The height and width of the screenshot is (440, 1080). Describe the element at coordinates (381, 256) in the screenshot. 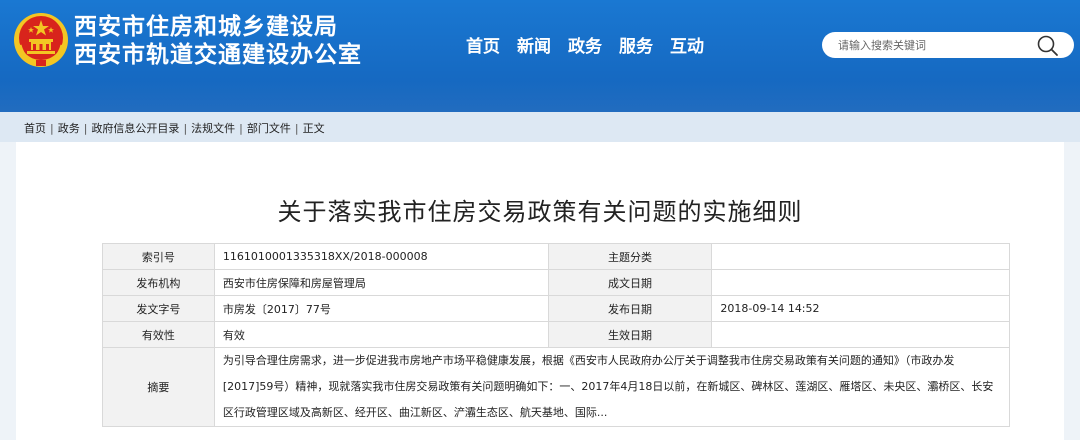

I see `index-no-value: 1161010001335318XX/2018-000008` at that location.